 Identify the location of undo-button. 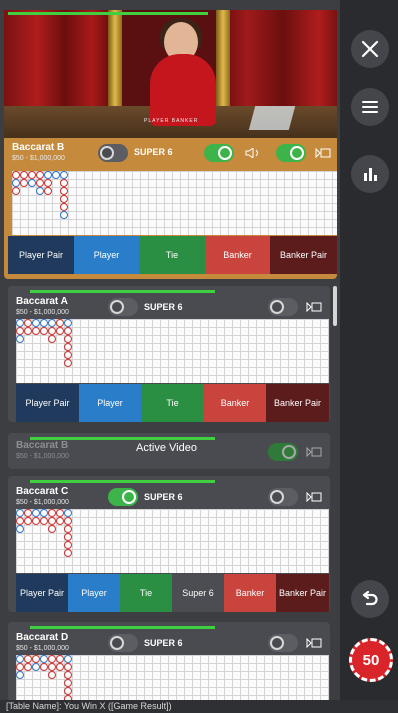
(370, 599).